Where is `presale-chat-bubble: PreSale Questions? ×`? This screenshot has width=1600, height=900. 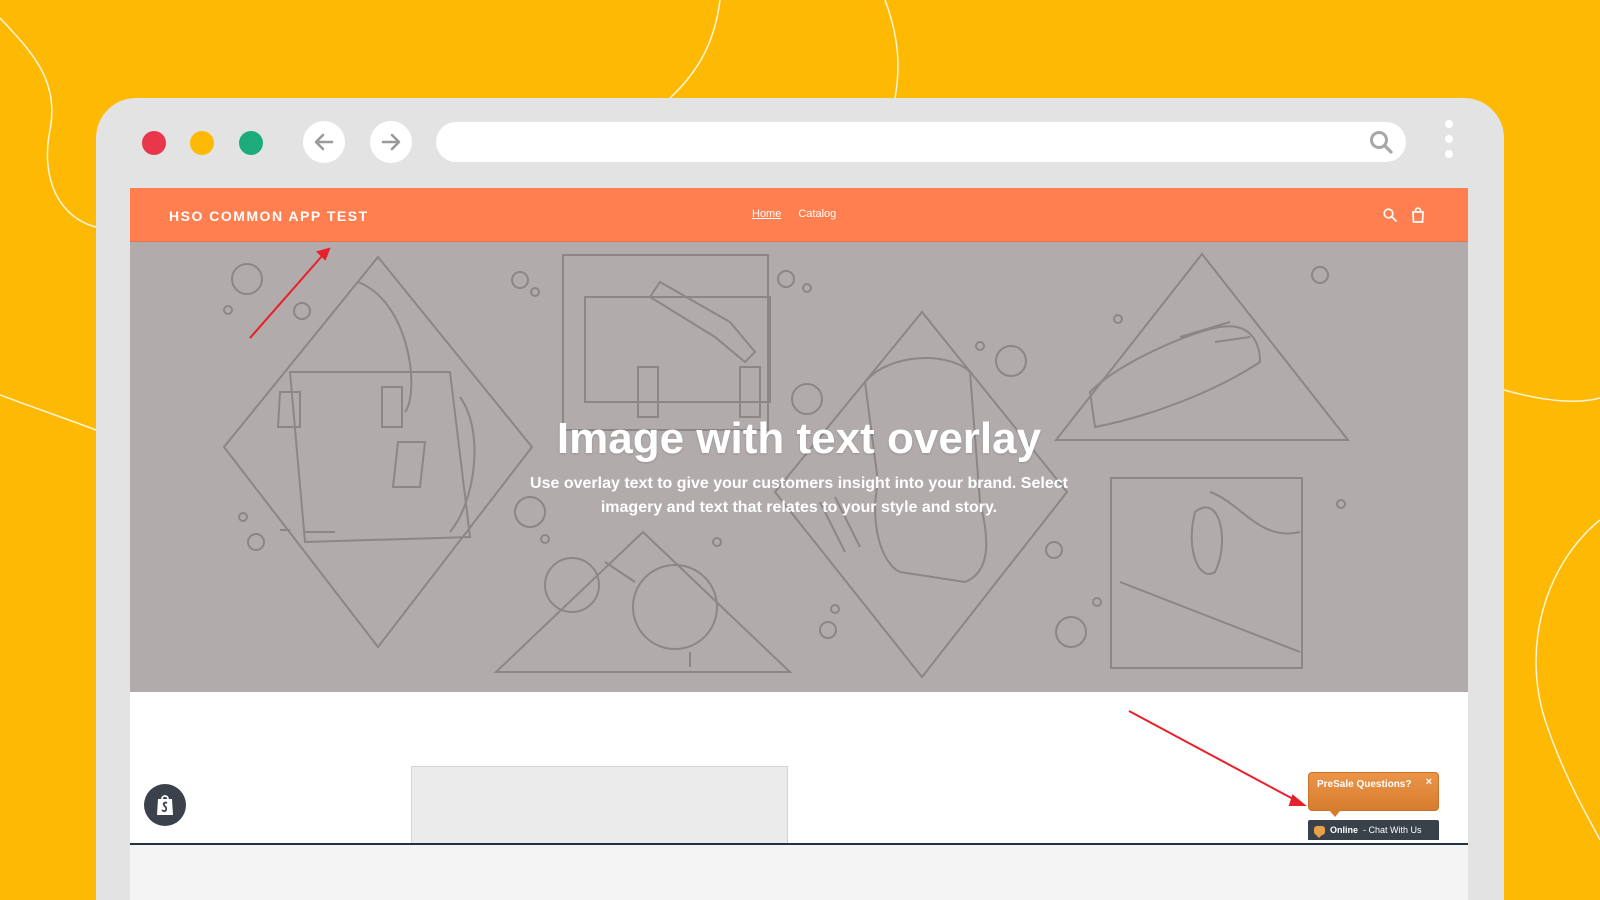
presale-chat-bubble: PreSale Questions? × is located at coordinates (1373, 794).